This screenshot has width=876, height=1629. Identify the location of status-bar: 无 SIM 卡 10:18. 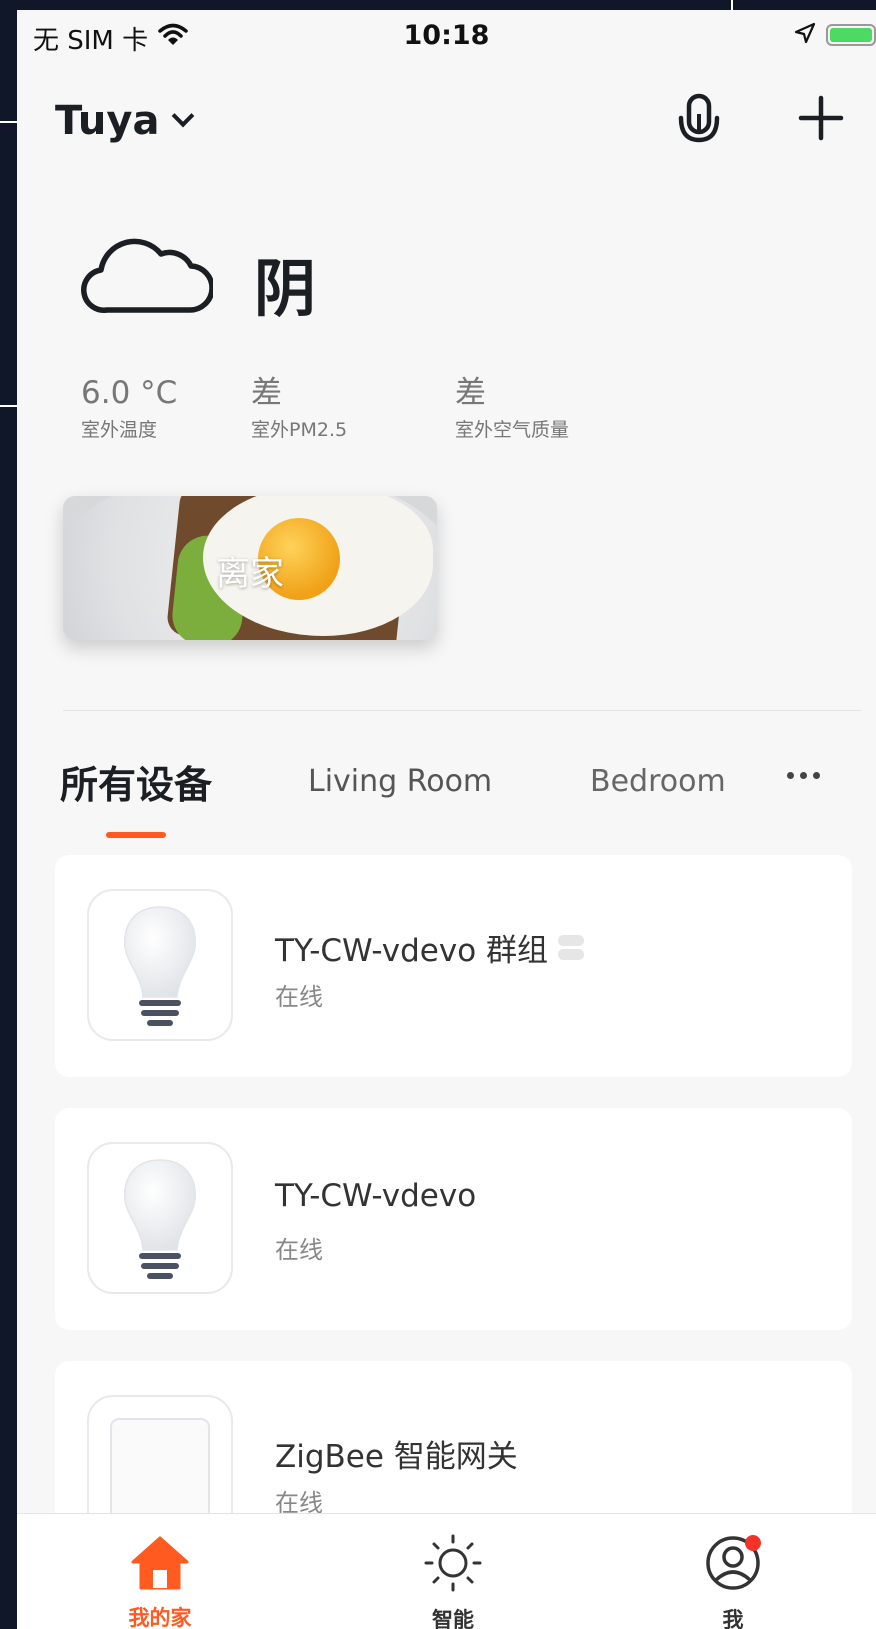
(446, 36).